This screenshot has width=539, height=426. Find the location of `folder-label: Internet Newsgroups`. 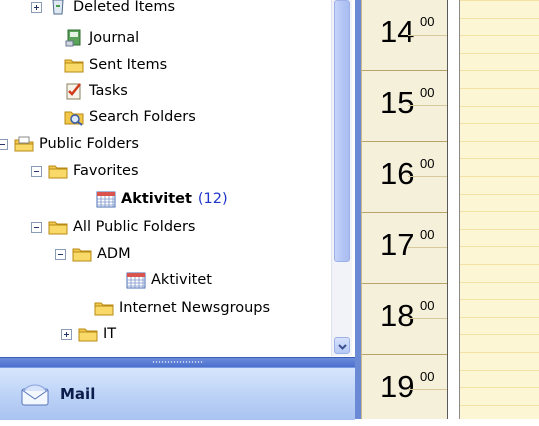

folder-label: Internet Newsgroups is located at coordinates (195, 308).